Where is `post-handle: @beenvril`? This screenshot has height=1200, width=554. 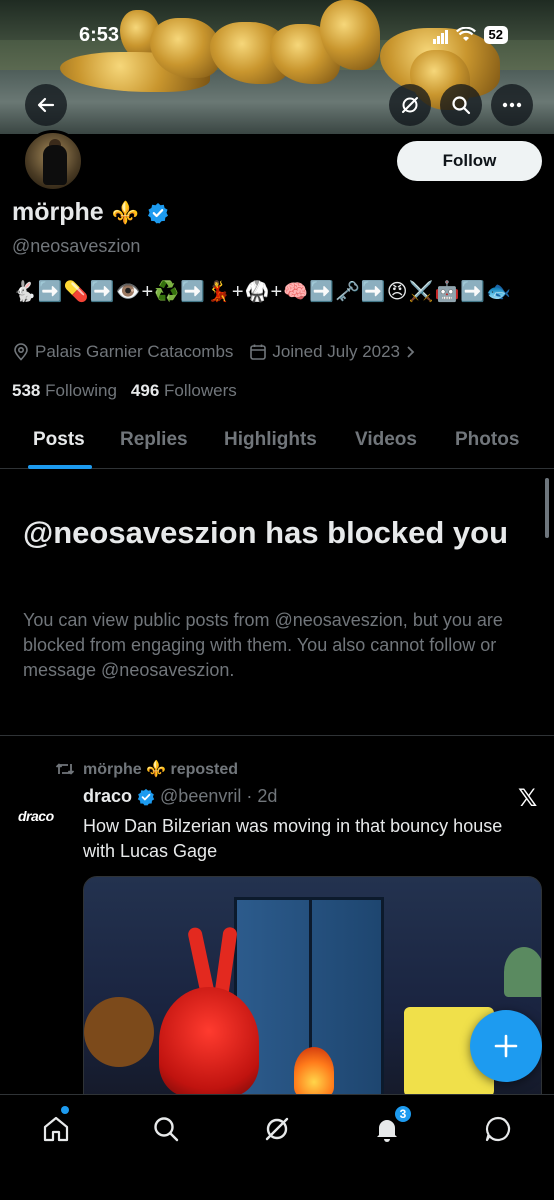 post-handle: @beenvril is located at coordinates (201, 796).